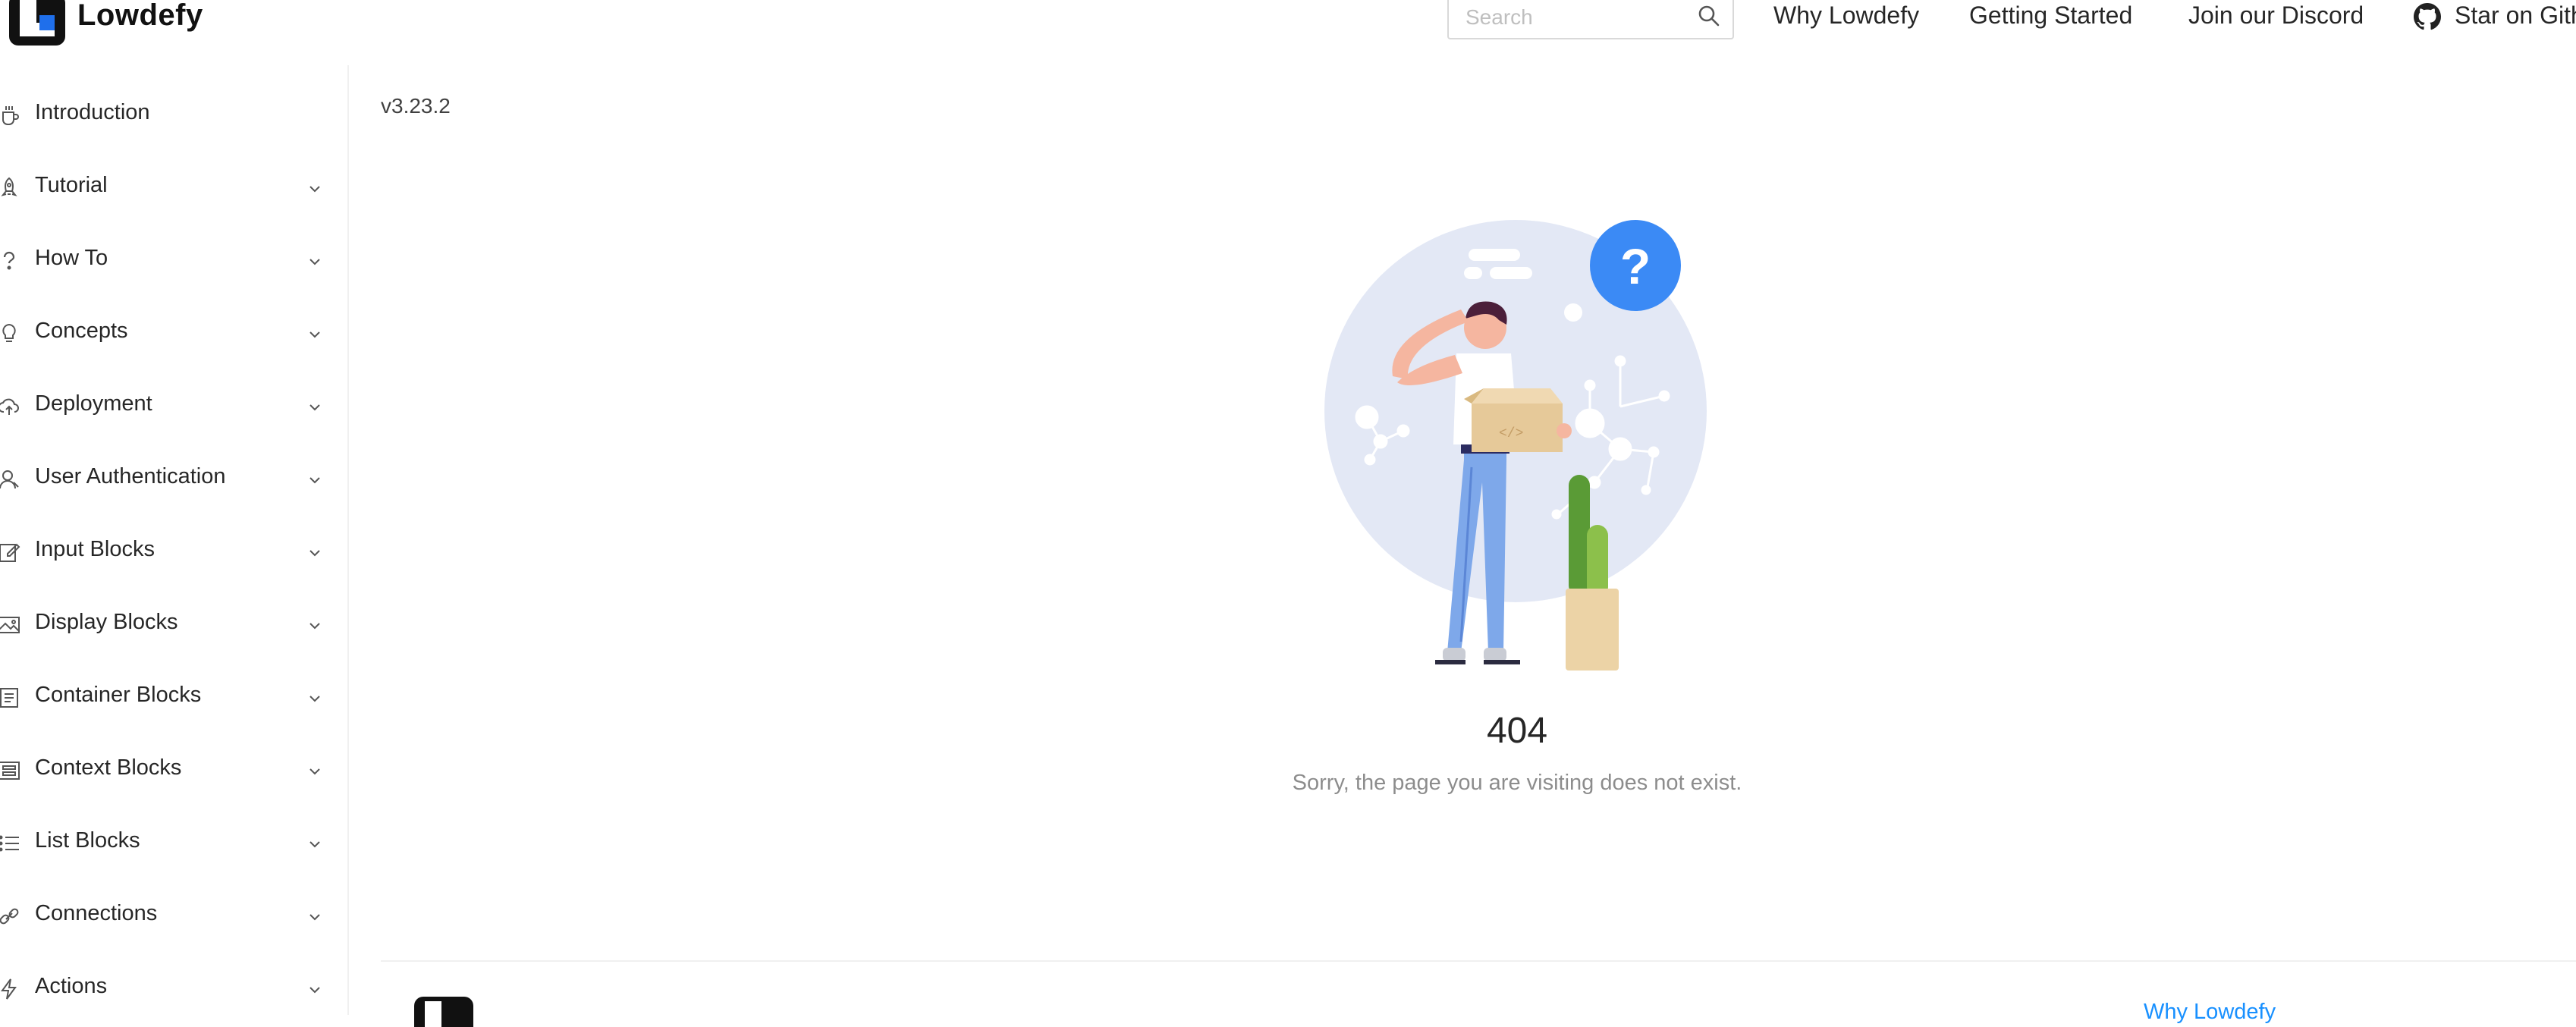 This screenshot has width=2576, height=1027. Describe the element at coordinates (173, 188) in the screenshot. I see `sidebar-item-tutorial: Tutorial` at that location.